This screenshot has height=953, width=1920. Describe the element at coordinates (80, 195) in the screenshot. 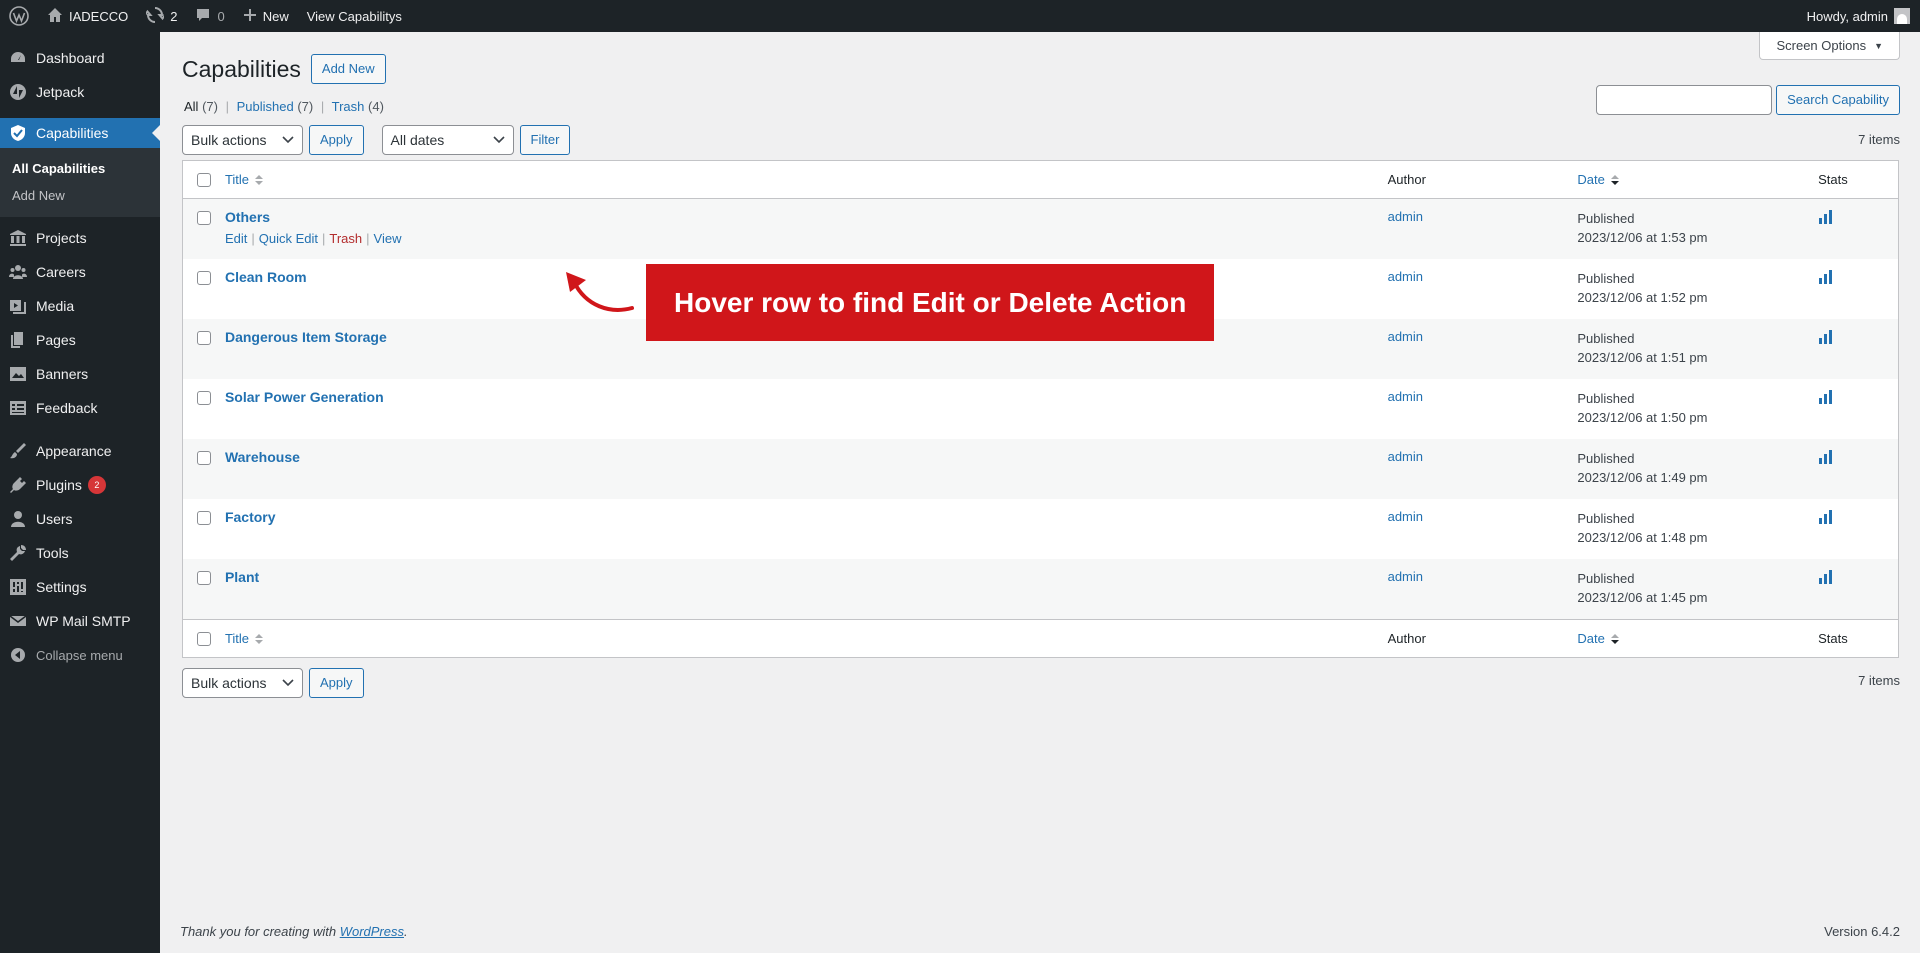

I see `submenu-add-new: Add New` at that location.